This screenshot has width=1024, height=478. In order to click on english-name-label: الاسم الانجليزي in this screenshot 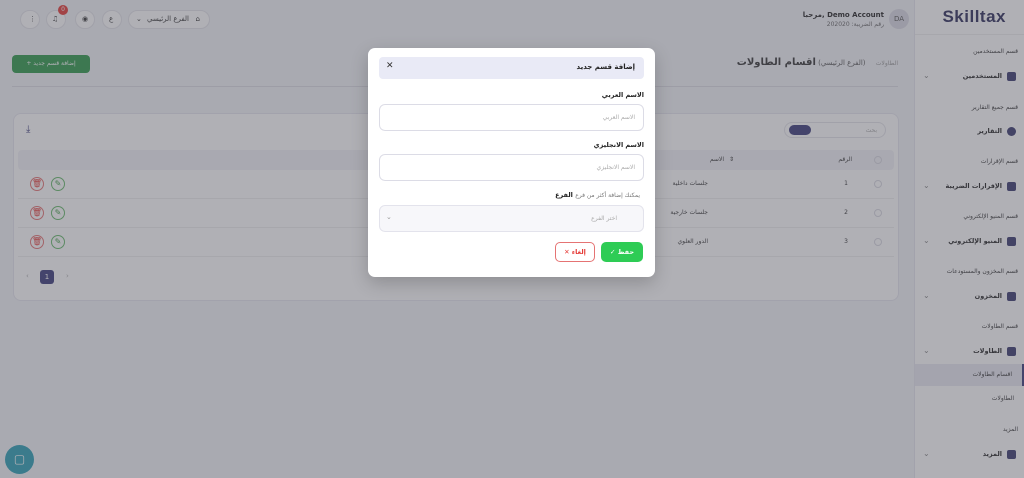, I will do `click(618, 145)`.